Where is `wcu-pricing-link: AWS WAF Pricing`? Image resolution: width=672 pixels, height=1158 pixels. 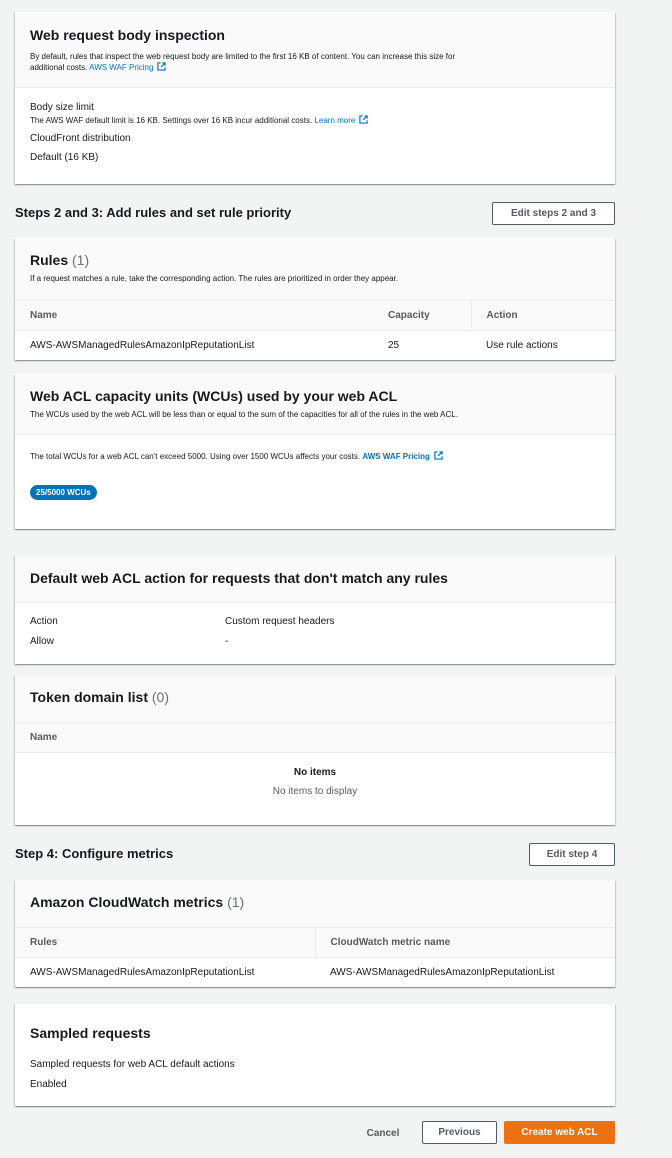
wcu-pricing-link: AWS WAF Pricing is located at coordinates (402, 456).